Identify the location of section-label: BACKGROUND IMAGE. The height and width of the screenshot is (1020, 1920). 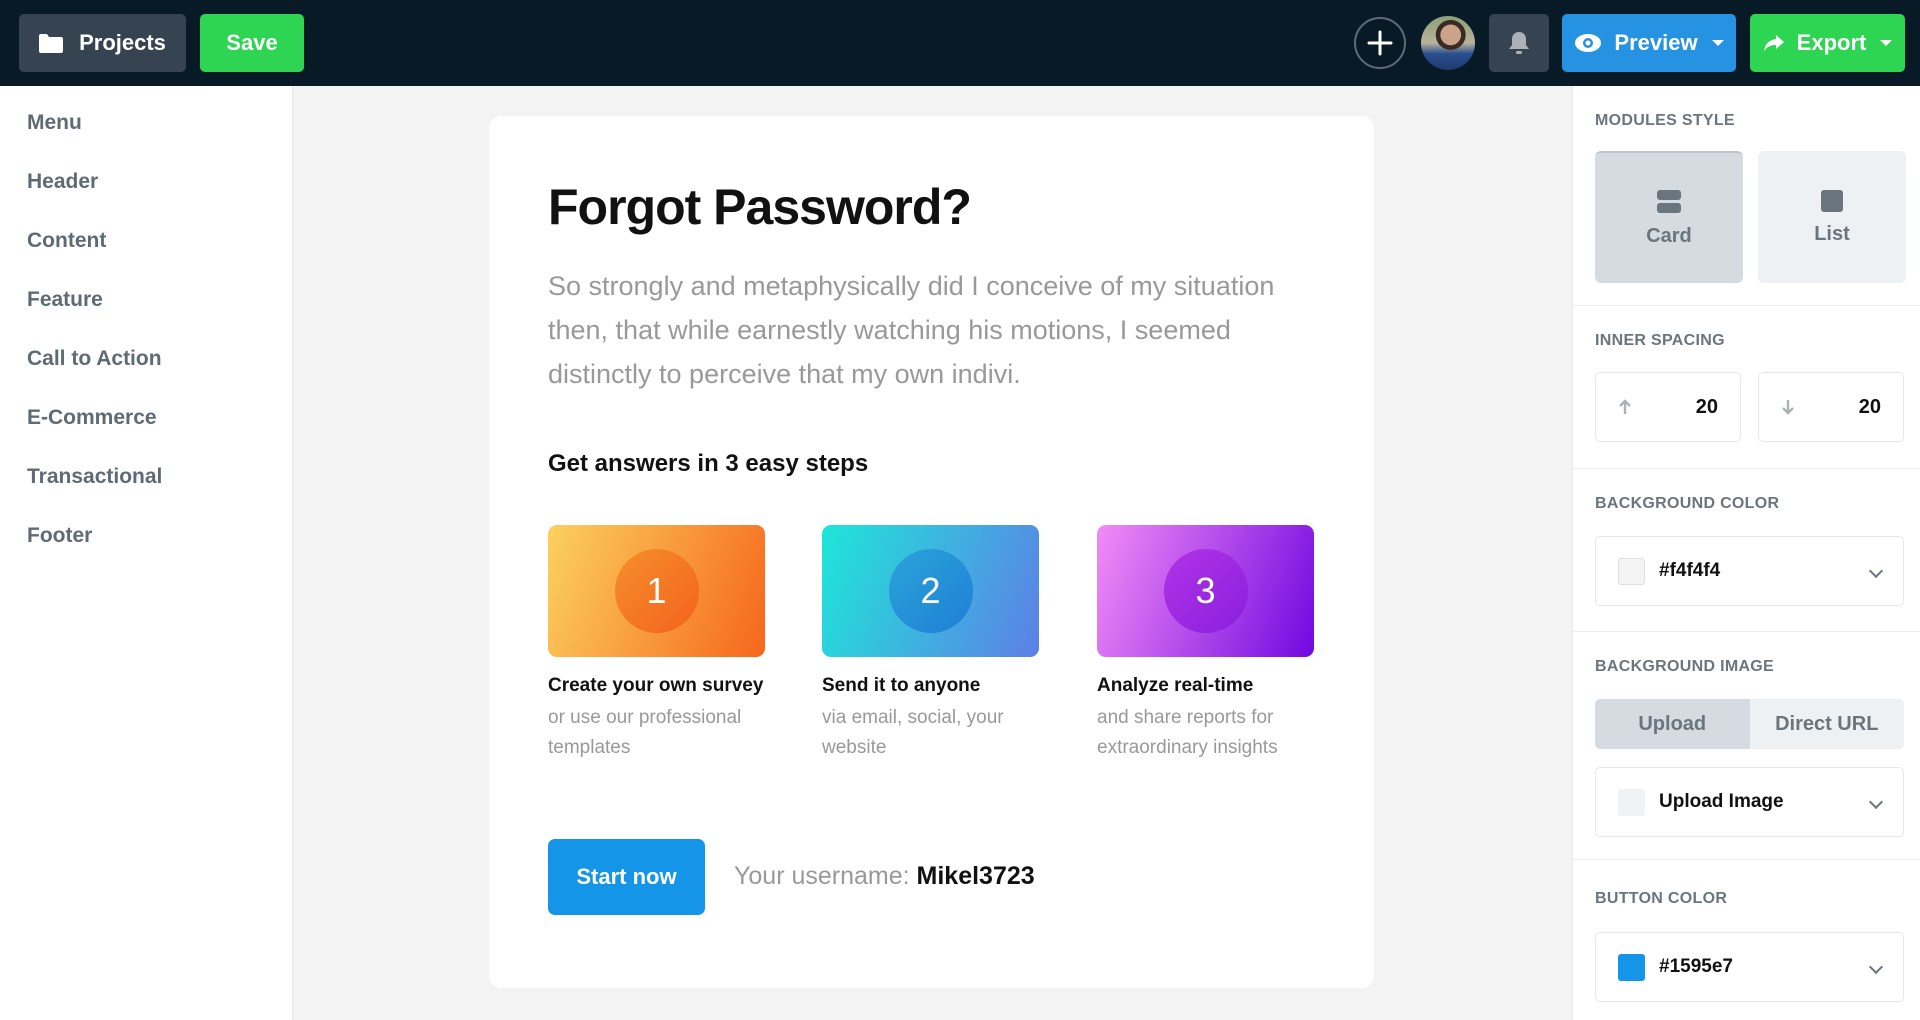
(1685, 666).